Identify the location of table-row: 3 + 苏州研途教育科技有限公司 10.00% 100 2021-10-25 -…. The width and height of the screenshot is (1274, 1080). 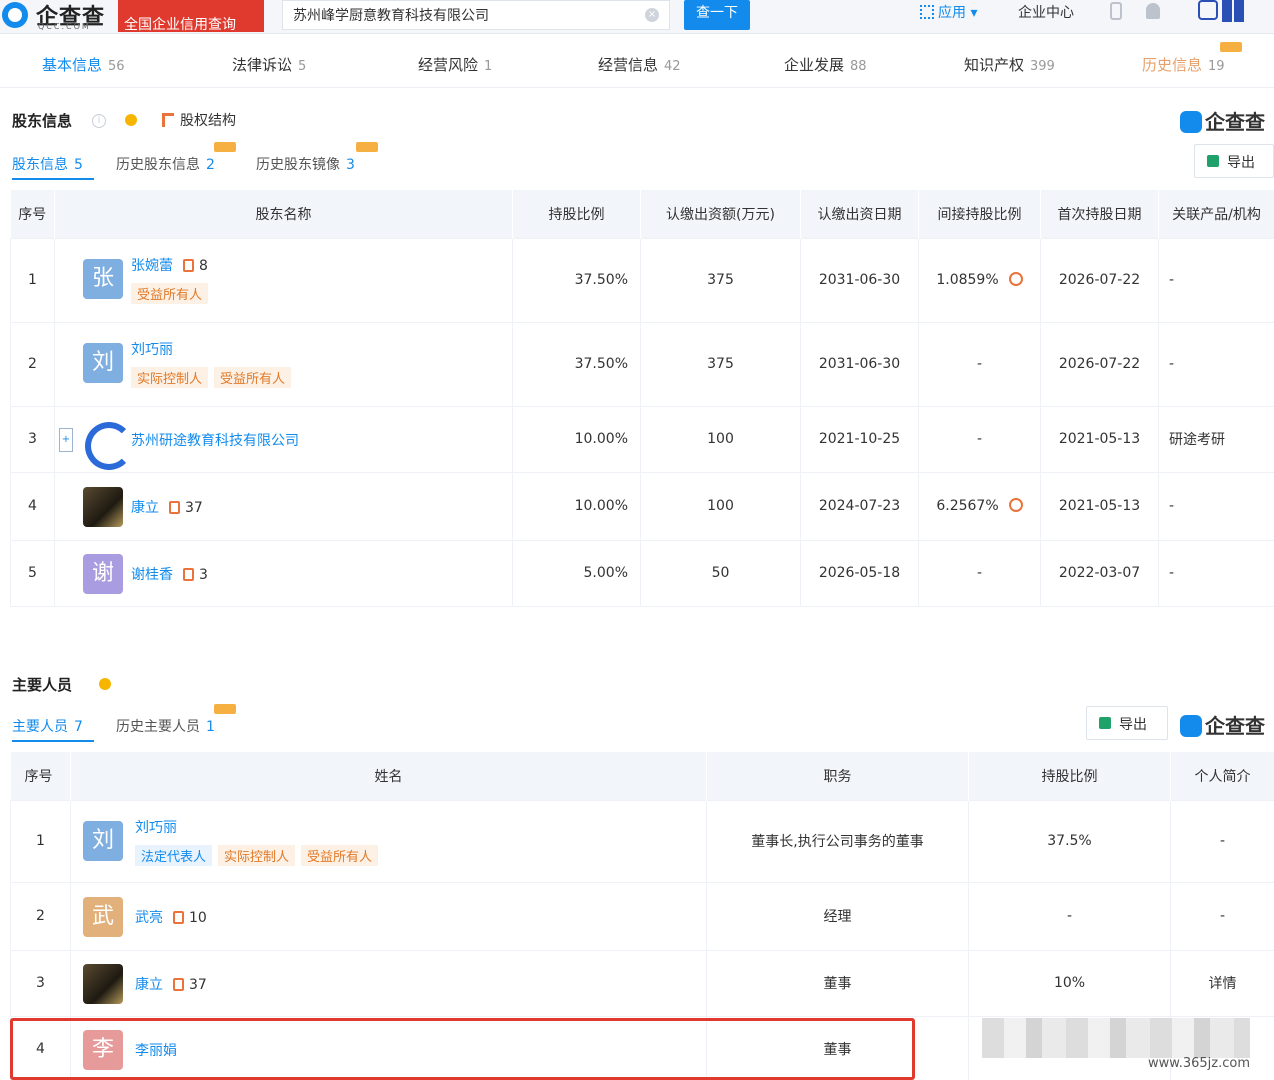
(642, 439).